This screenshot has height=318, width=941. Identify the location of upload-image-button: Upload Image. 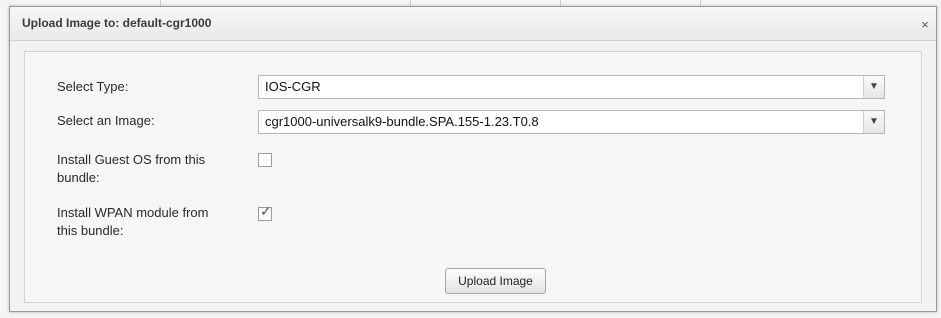
(495, 281).